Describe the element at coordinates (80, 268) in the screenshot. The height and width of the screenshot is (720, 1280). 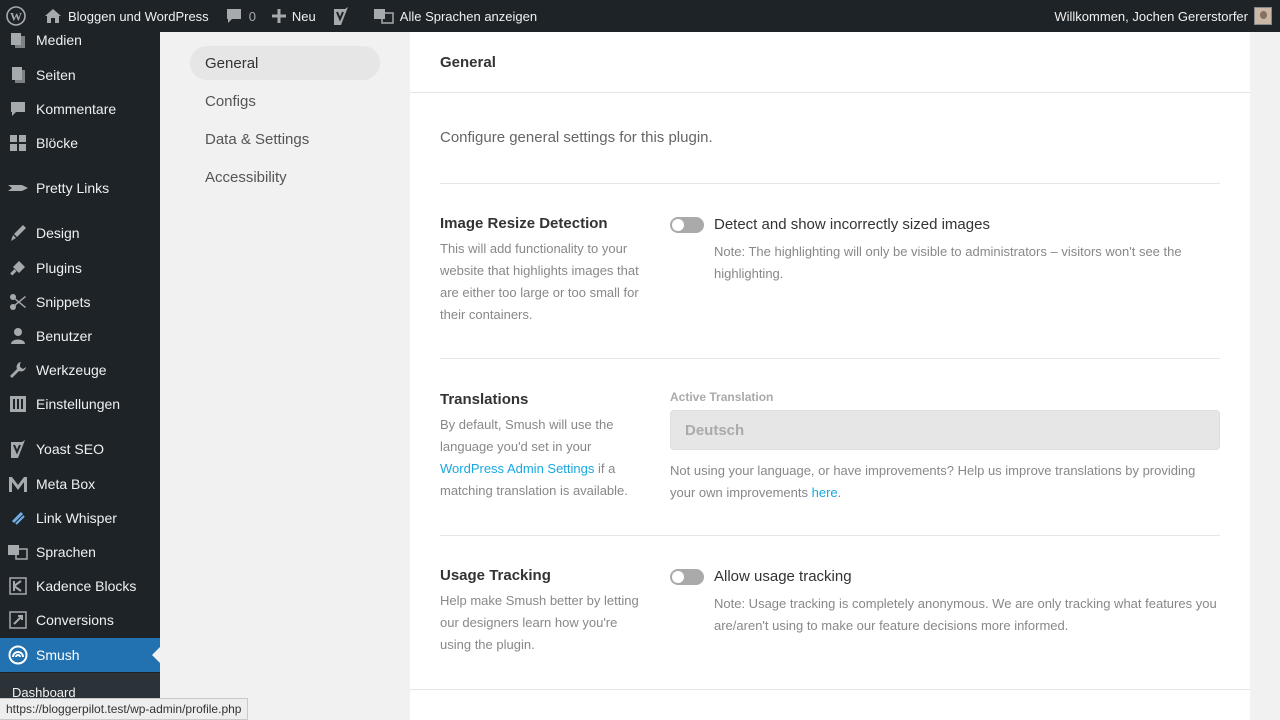
I see `sidebar-item-plugins: Plugins` at that location.